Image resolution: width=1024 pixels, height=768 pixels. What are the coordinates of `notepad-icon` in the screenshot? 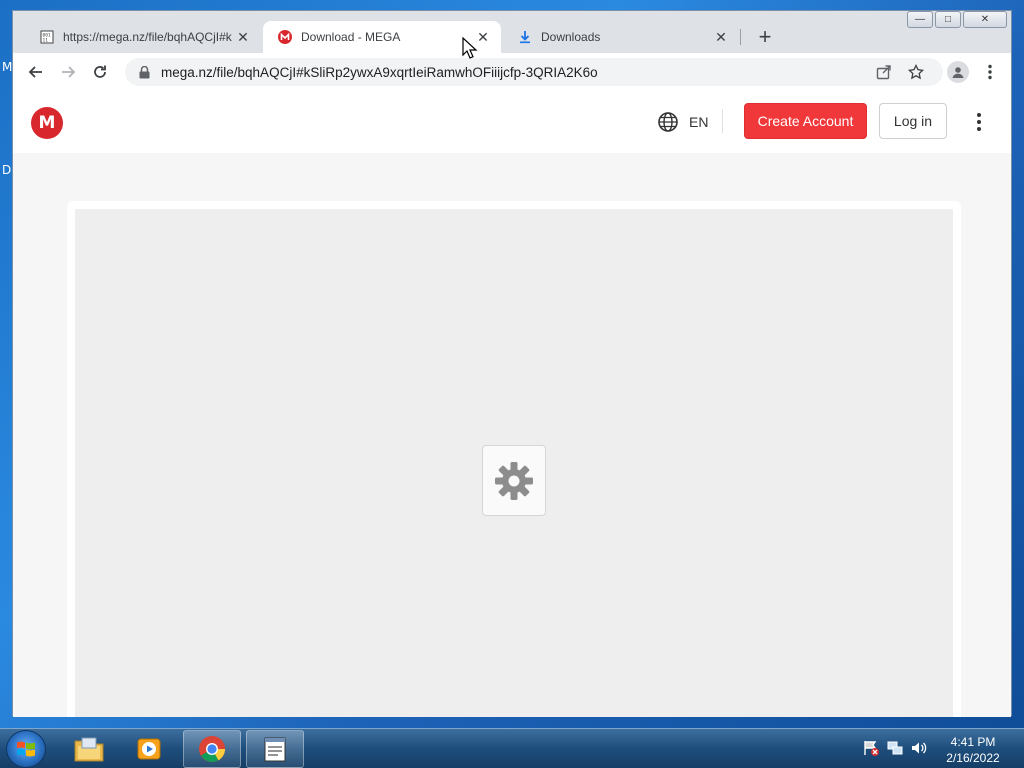 It's located at (275, 749).